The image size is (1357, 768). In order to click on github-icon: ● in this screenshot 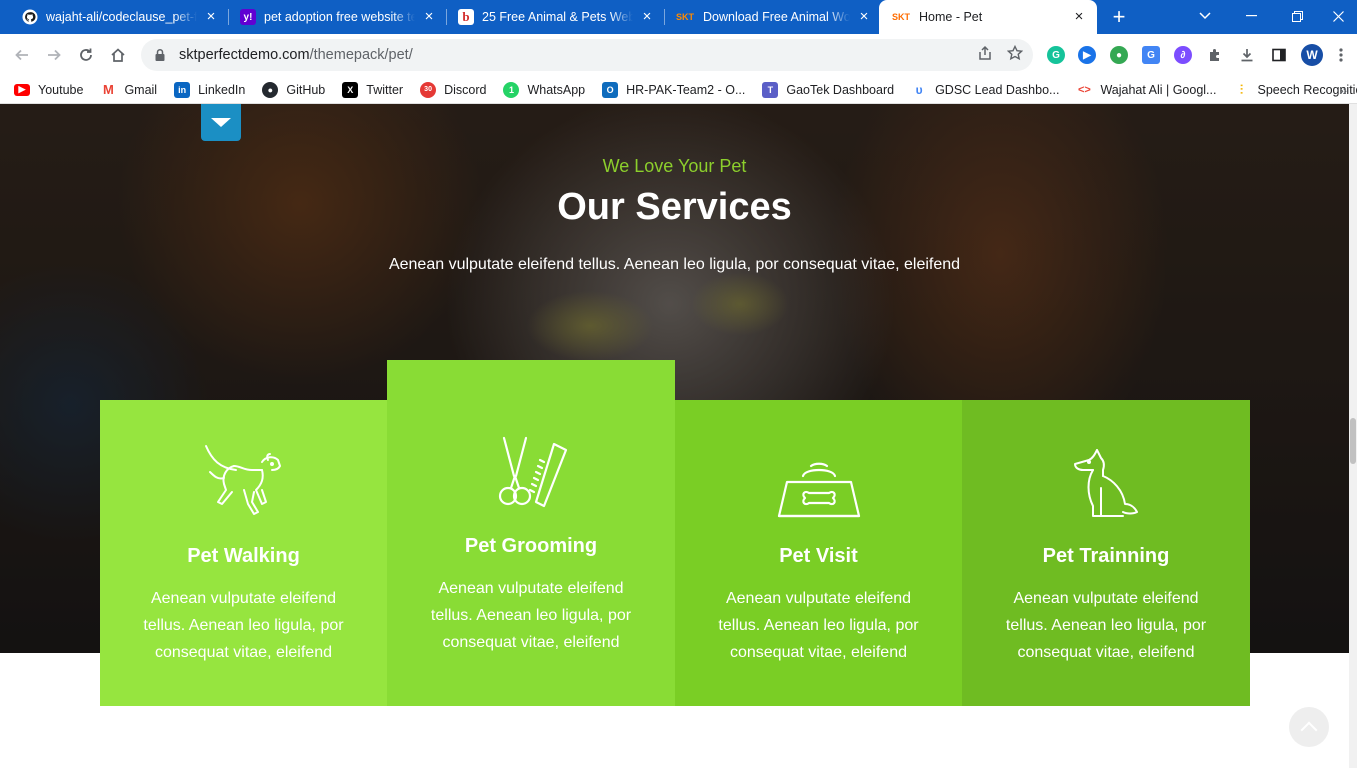, I will do `click(270, 89)`.